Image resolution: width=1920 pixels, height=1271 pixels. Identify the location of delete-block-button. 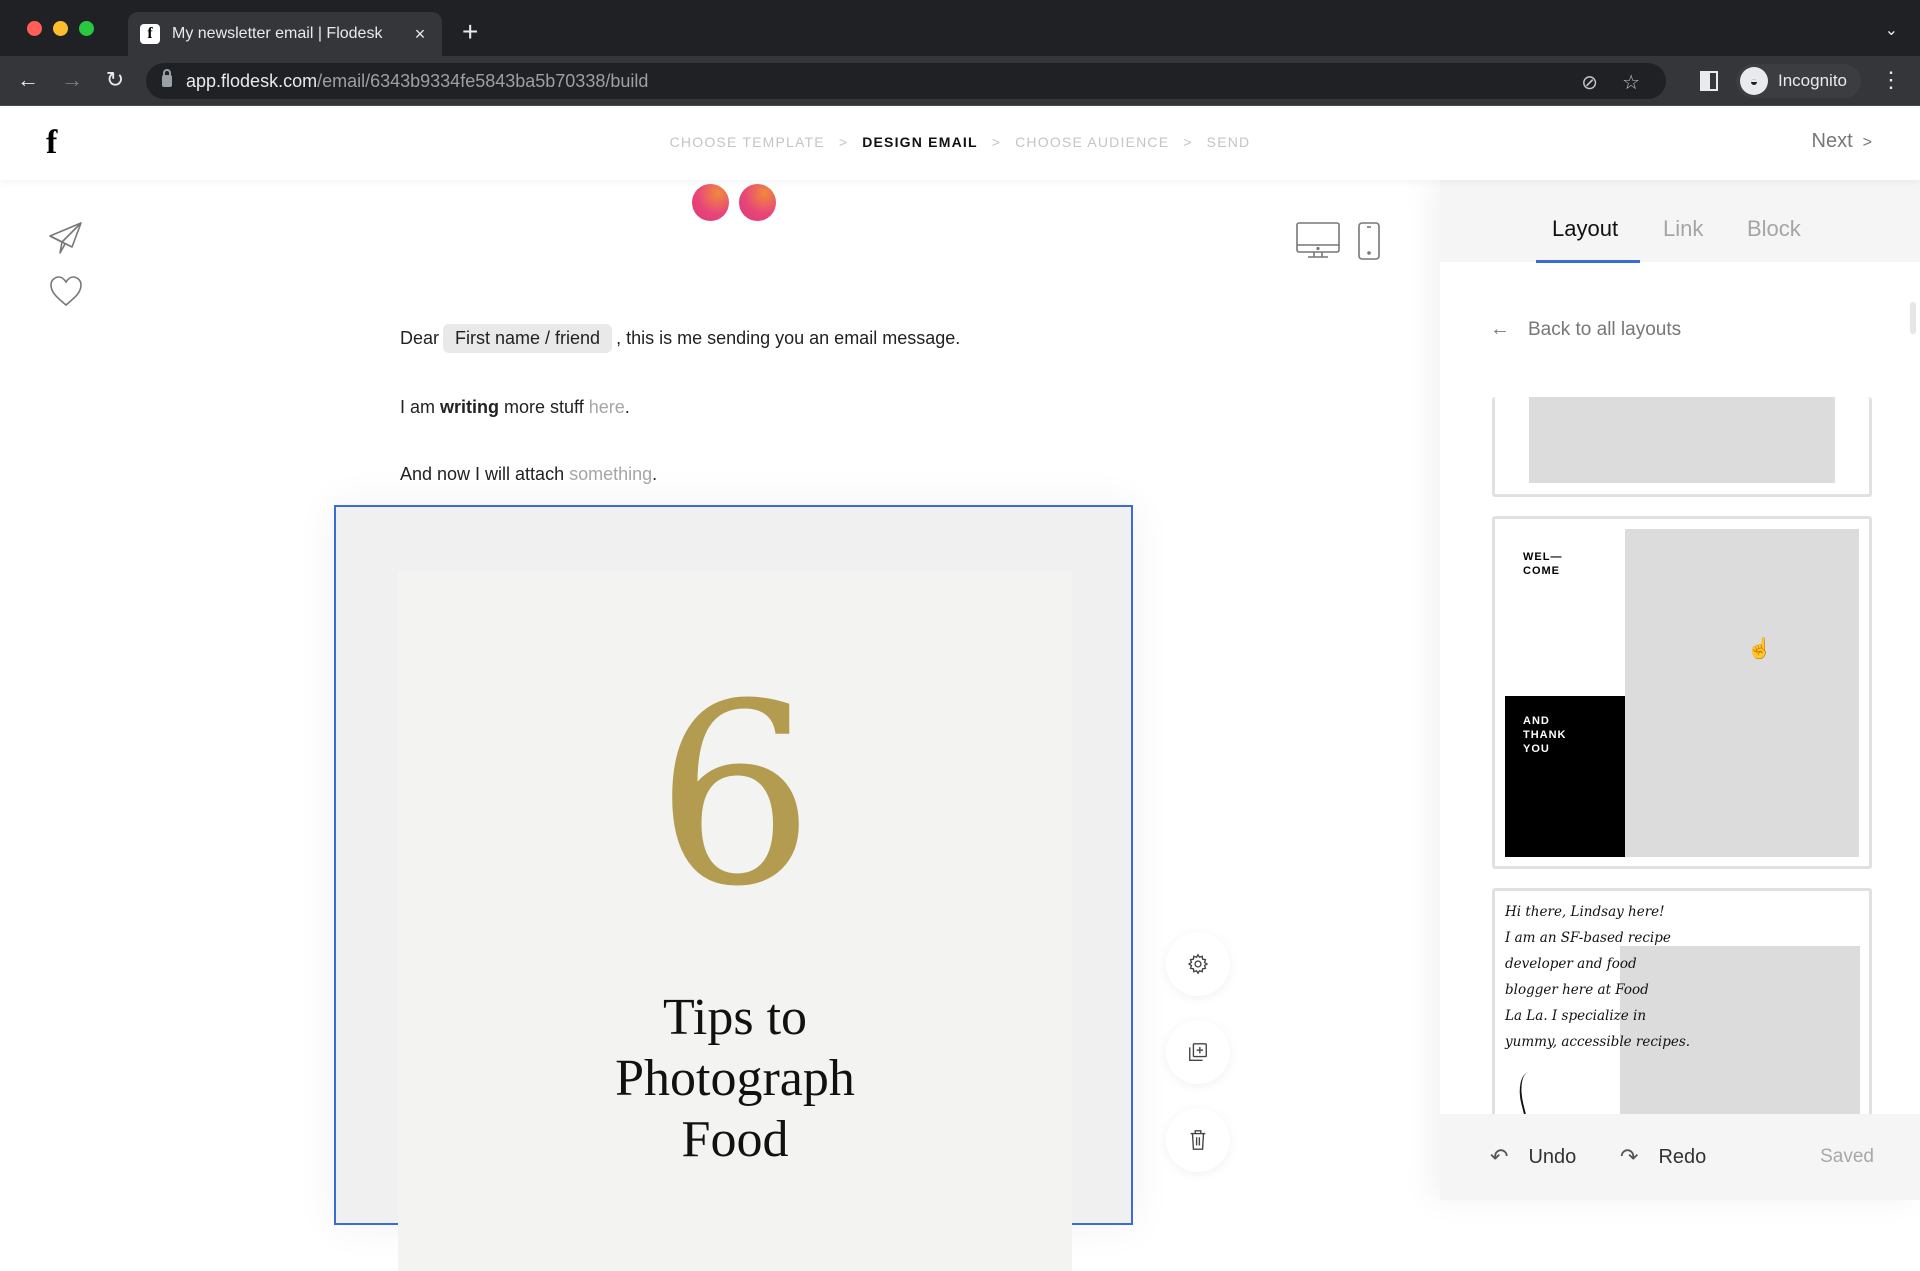
(1198, 1140).